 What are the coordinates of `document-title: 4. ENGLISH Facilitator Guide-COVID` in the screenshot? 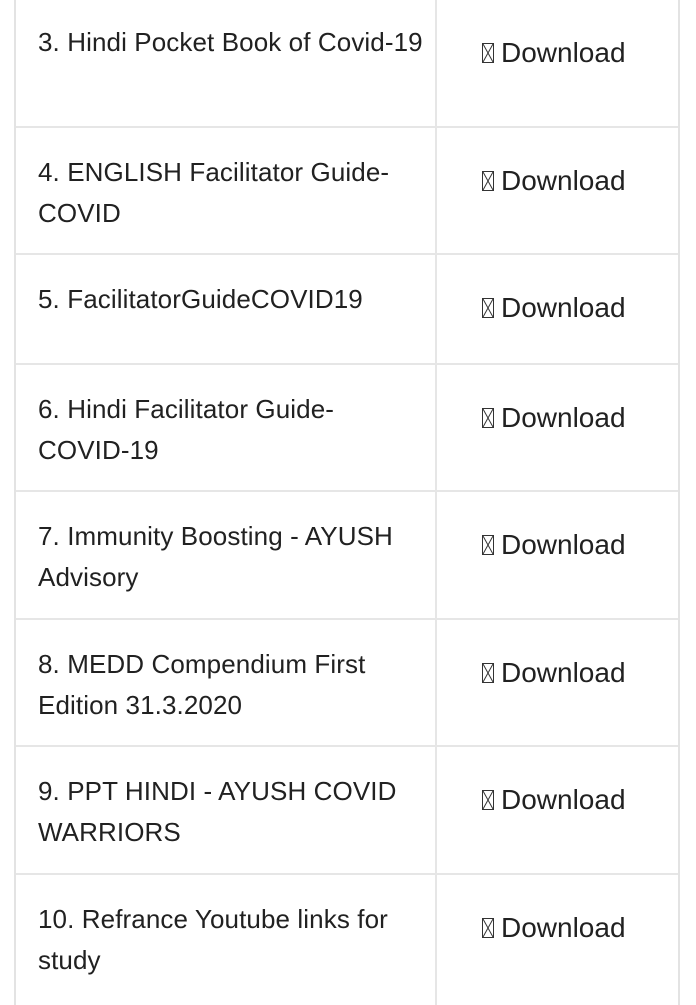 It's located at (226, 190).